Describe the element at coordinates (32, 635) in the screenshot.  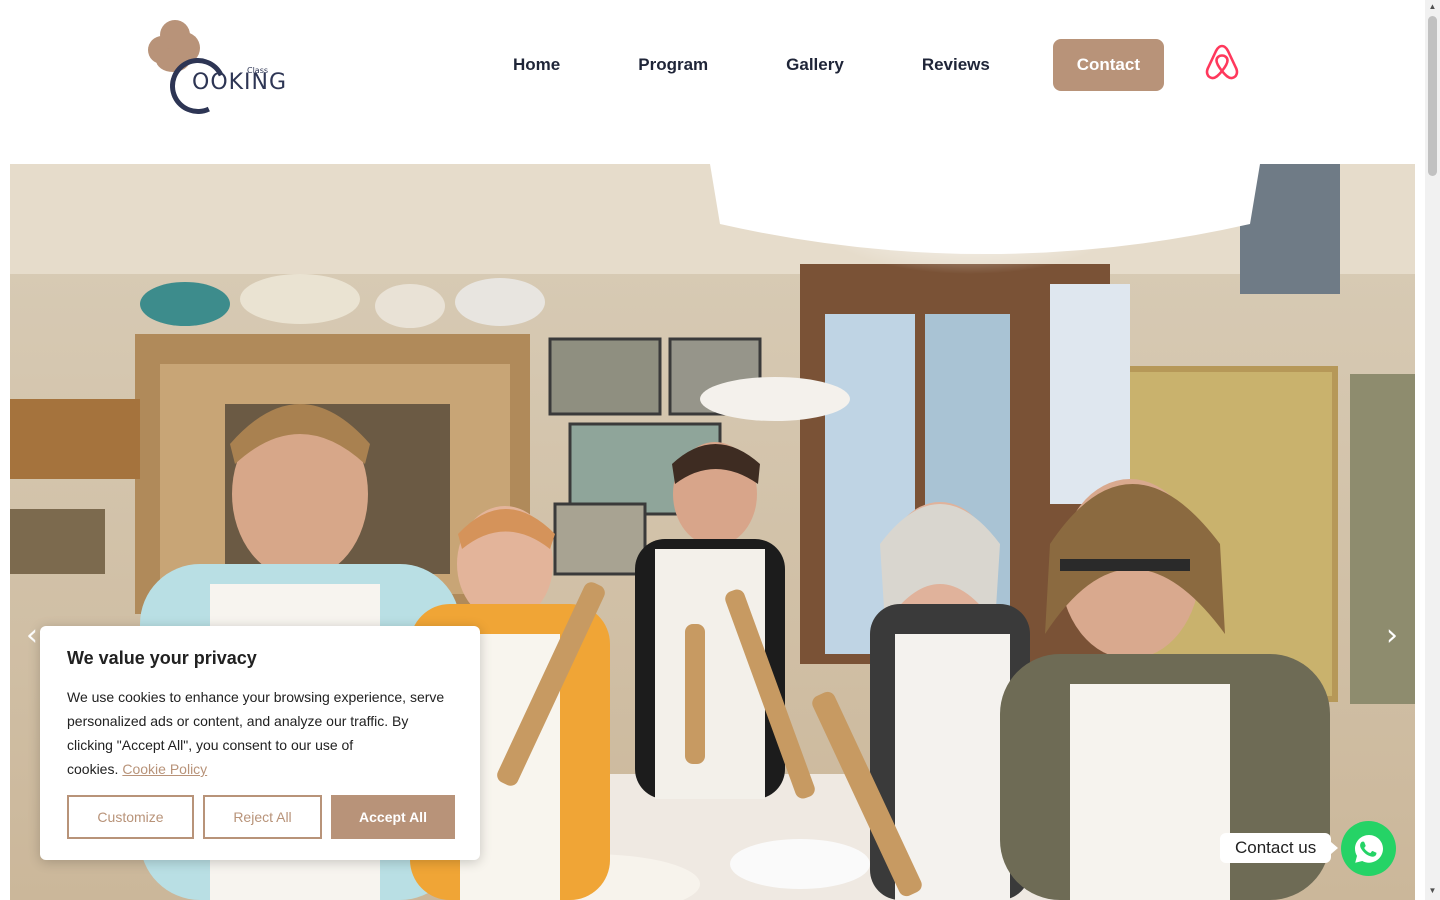
I see `chevron-left-icon: ‹` at that location.